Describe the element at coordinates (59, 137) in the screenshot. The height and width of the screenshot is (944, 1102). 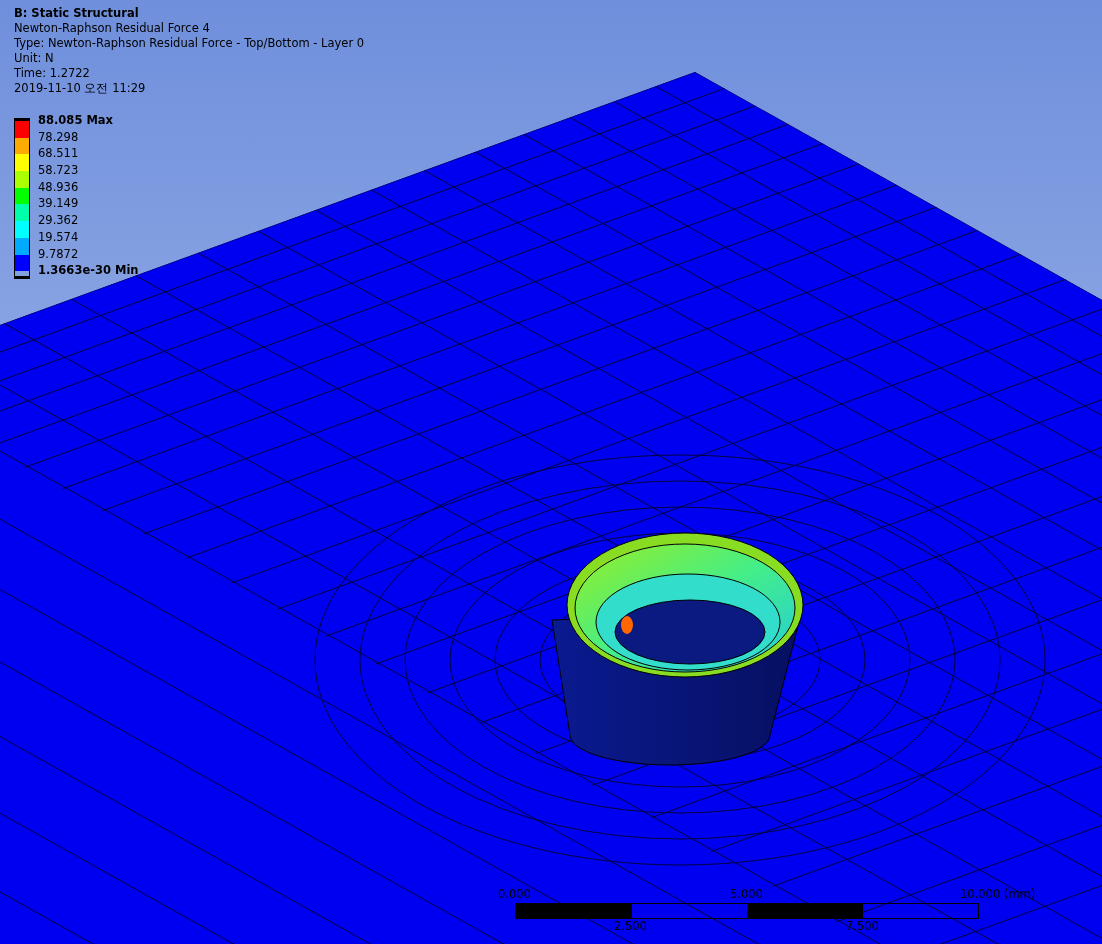
I see `legend-label: 78.298` at that location.